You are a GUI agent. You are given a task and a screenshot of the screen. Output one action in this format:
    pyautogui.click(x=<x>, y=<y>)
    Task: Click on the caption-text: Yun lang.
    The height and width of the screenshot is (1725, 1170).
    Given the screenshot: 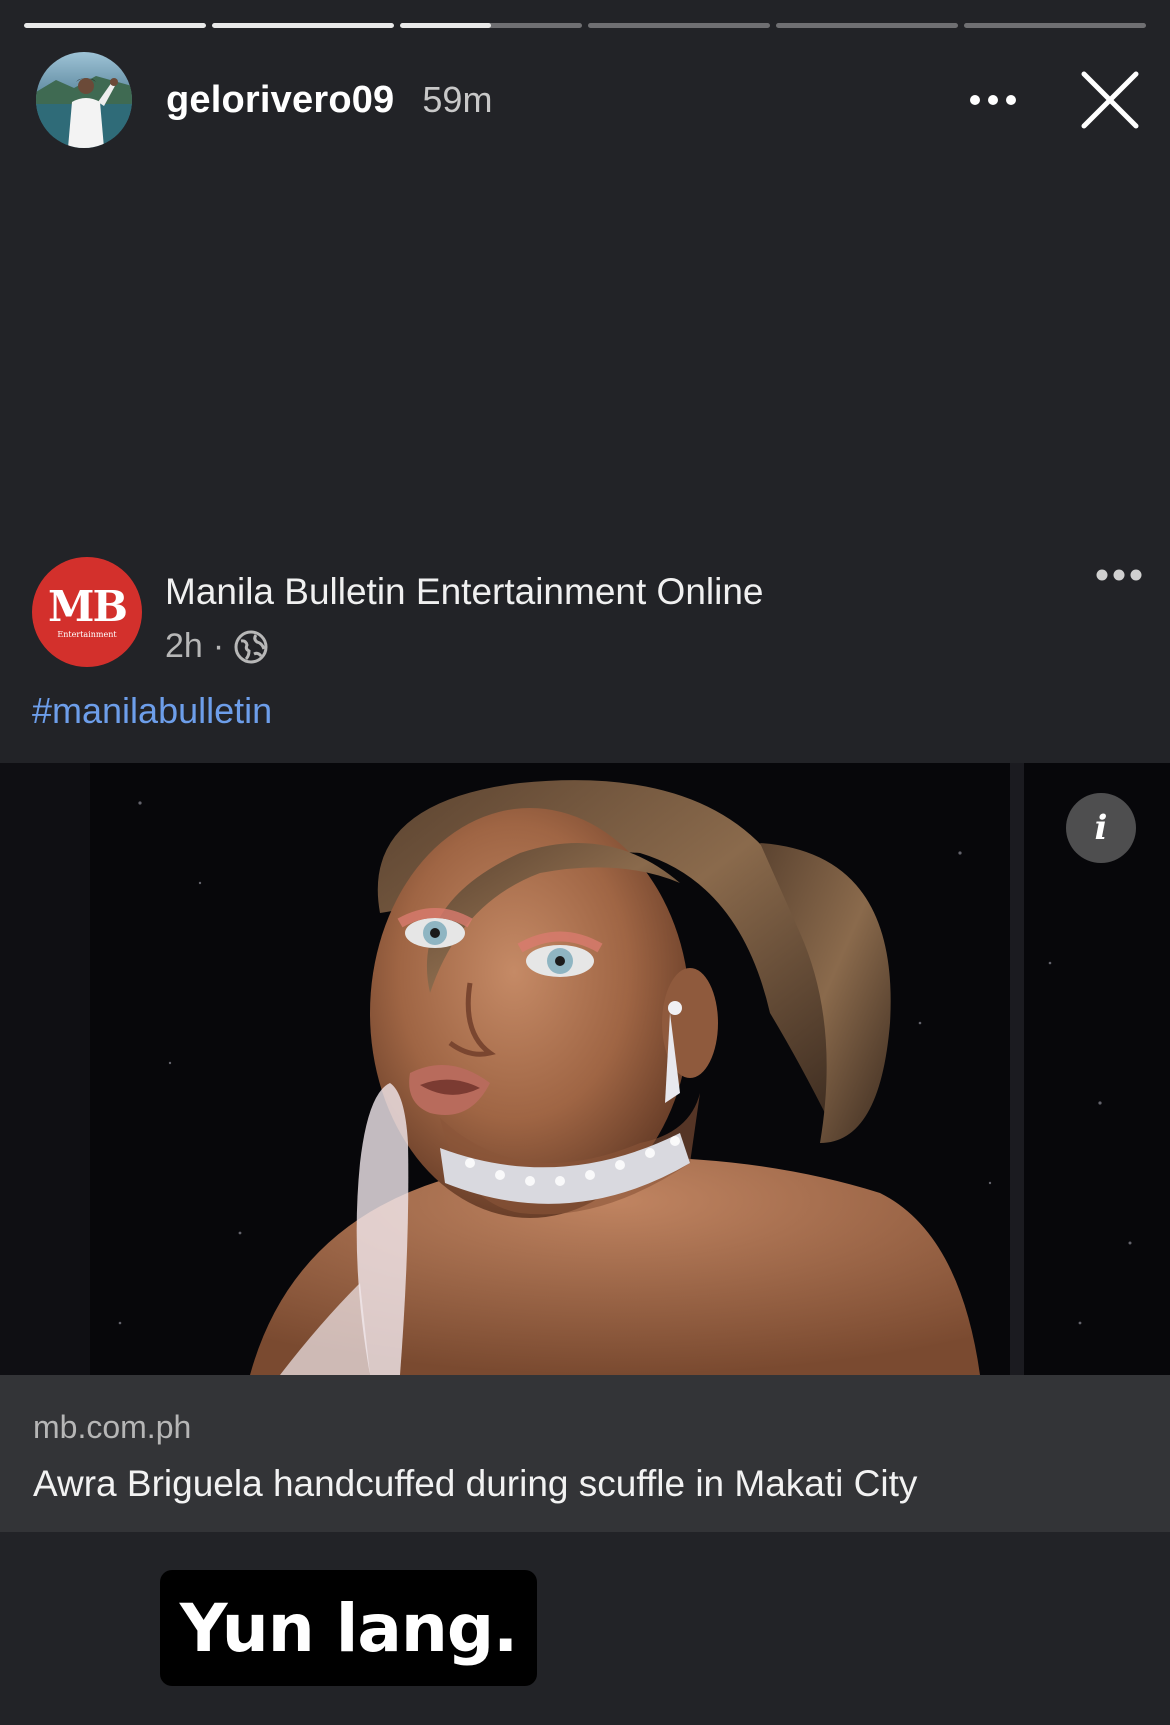 What is the action you would take?
    pyautogui.click(x=348, y=1628)
    